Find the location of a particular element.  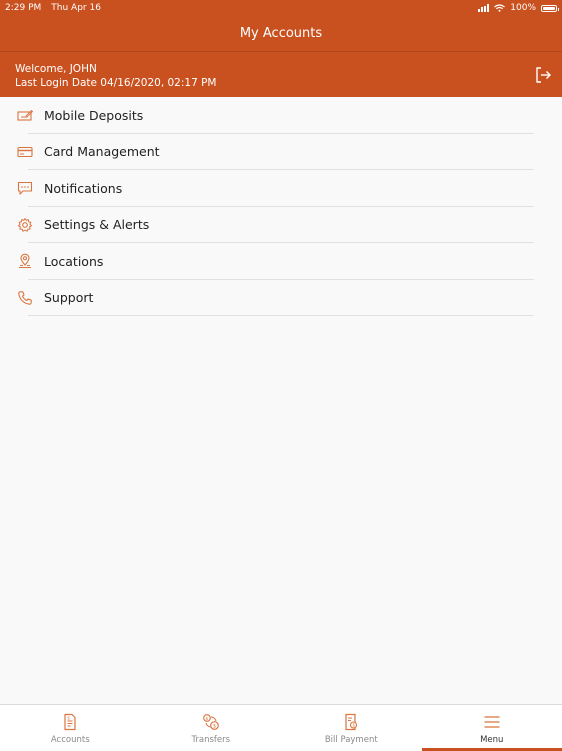

logout-icon is located at coordinates (543, 75).